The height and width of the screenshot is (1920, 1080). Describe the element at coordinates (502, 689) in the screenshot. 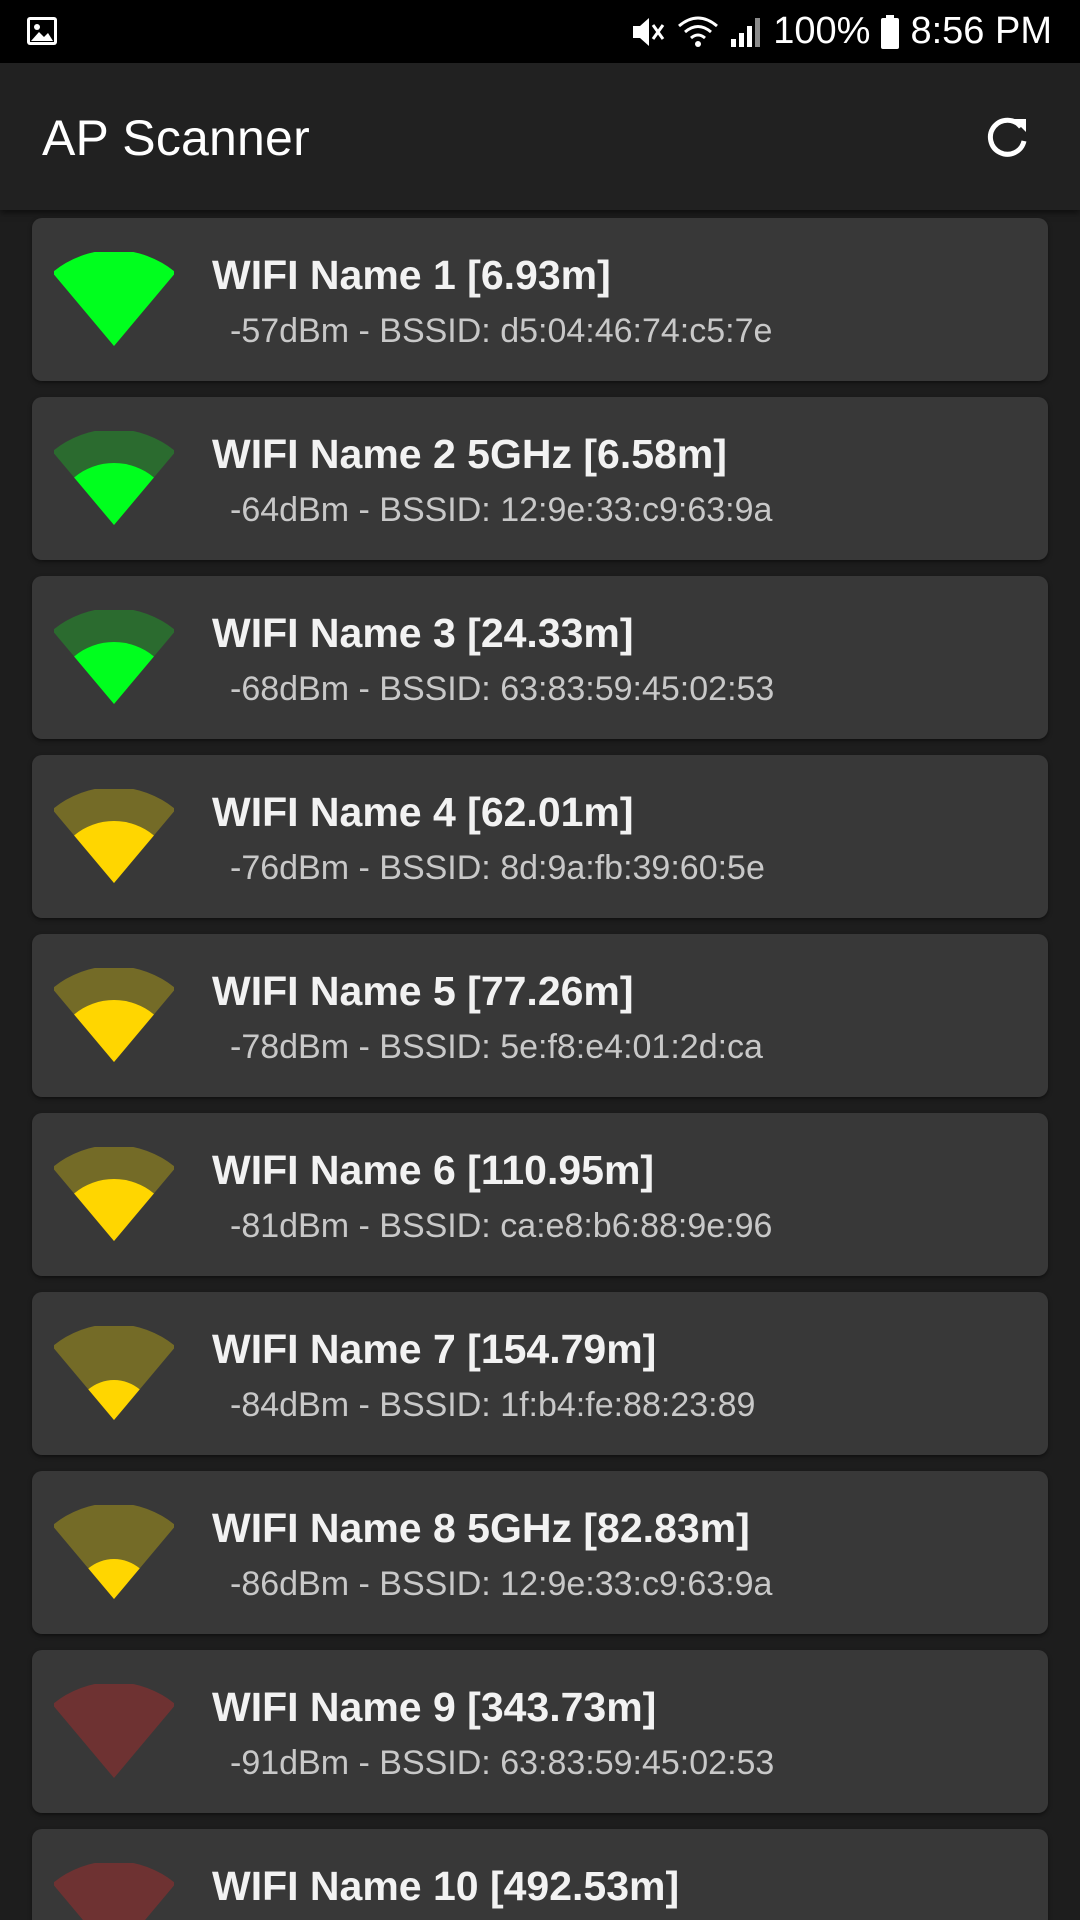

I see `network-detail: -68dBm - BSSID: 63:83:59:45:02:53` at that location.